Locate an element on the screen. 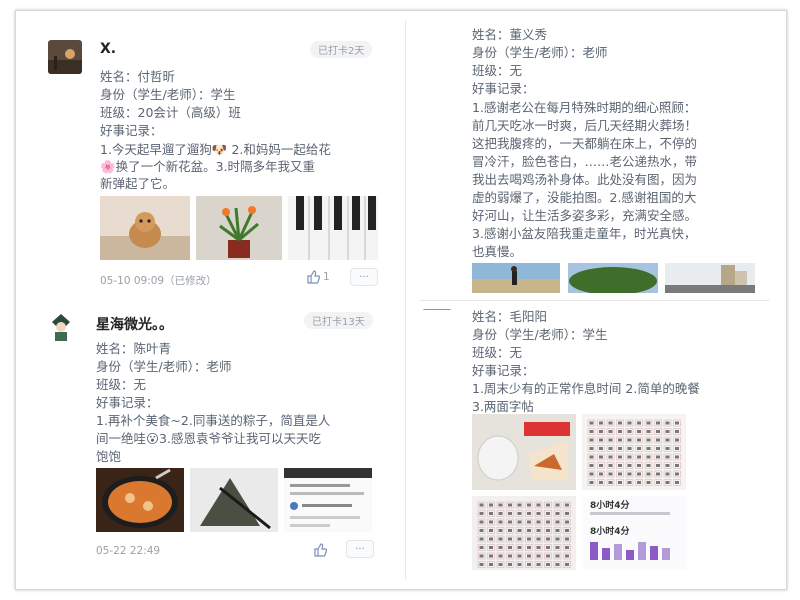 The height and width of the screenshot is (600, 800). row-divider is located at coordinates (595, 300).